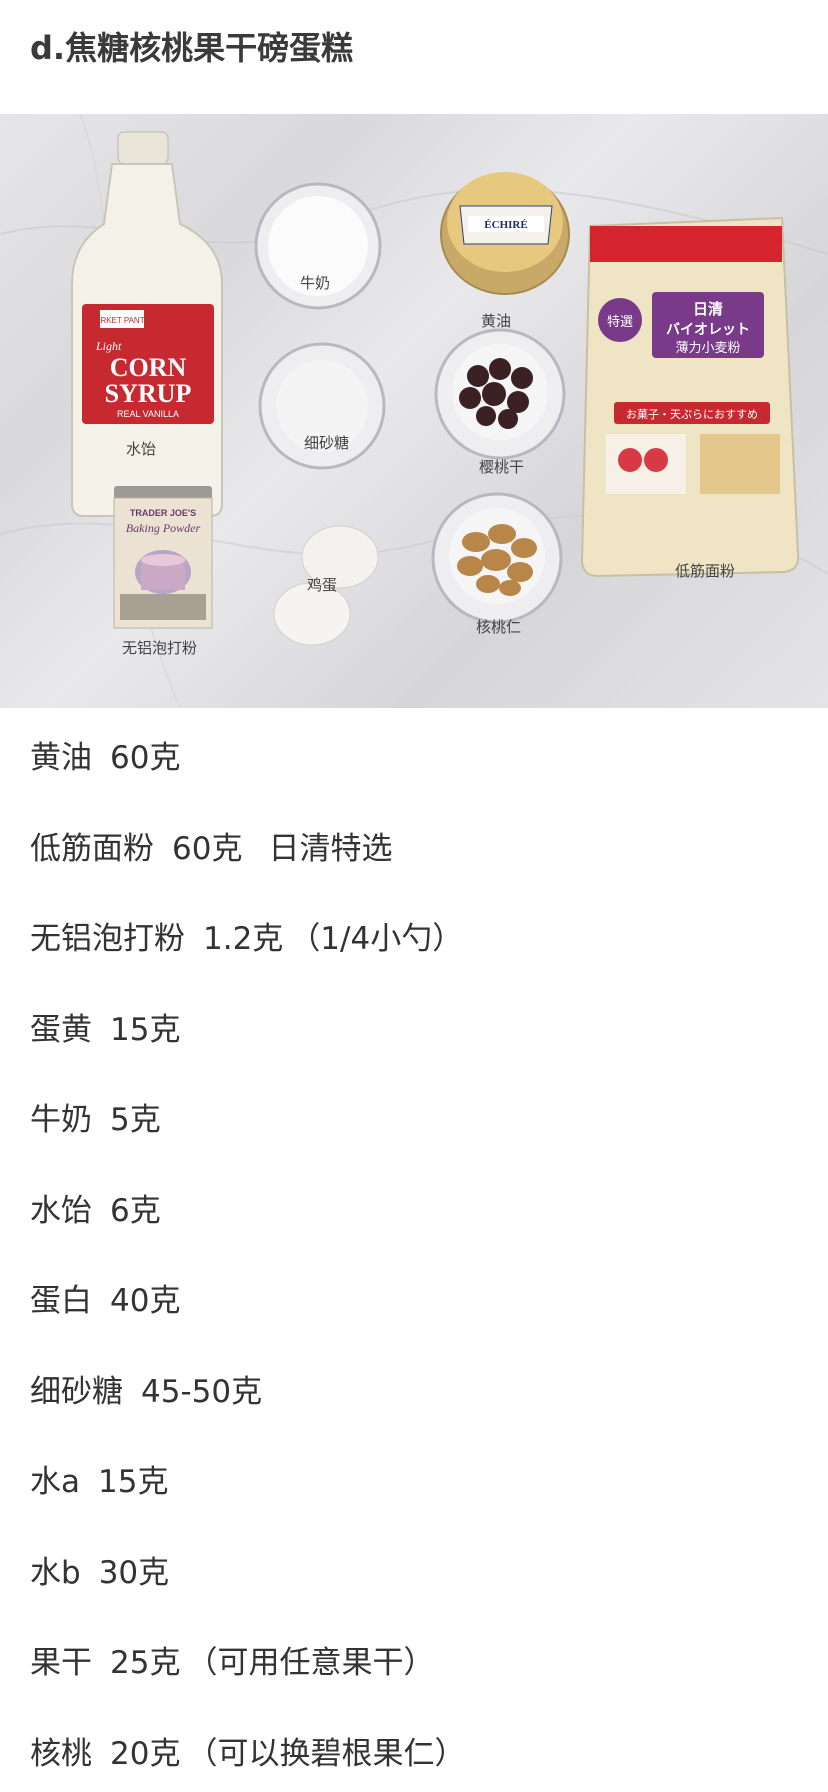  Describe the element at coordinates (376, 939) in the screenshot. I see `ingredient-note: （1/4小勺）` at that location.